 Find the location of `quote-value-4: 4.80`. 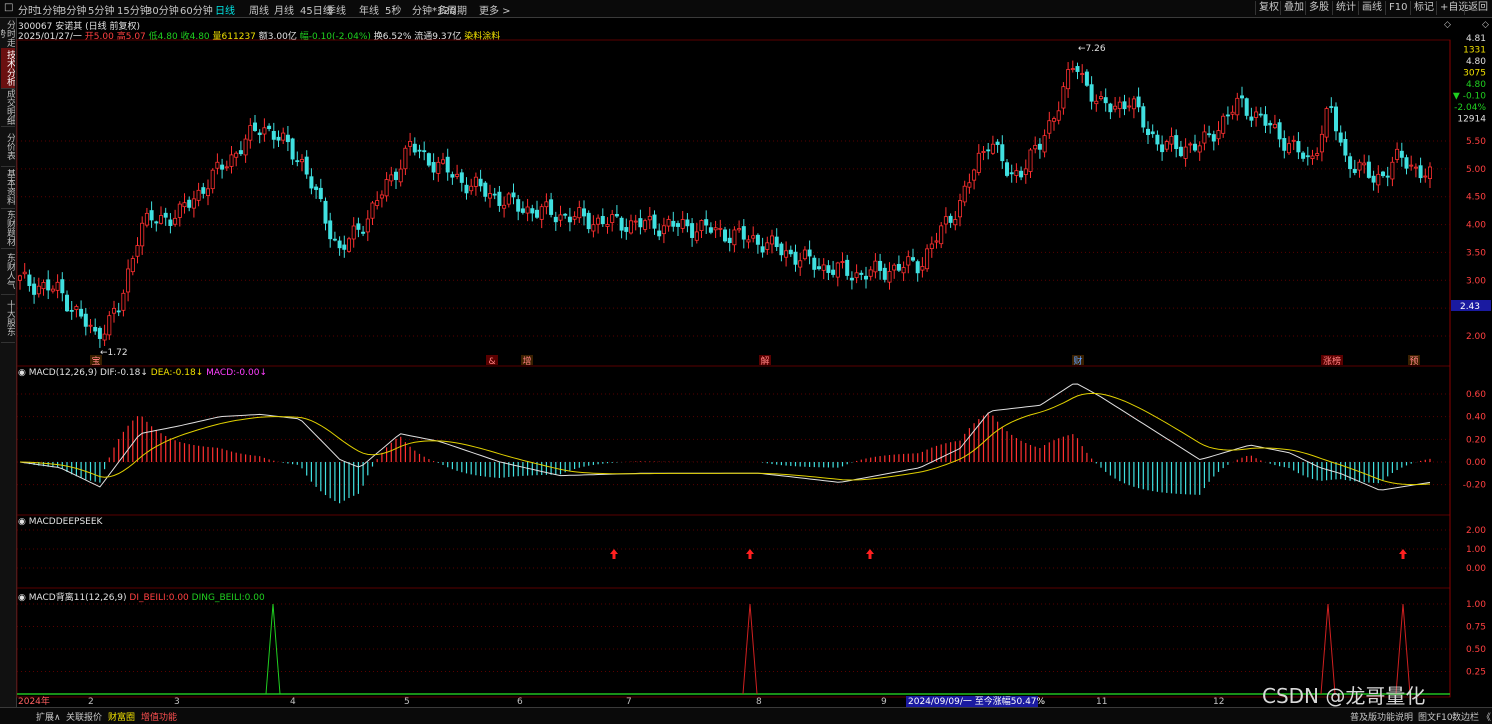

quote-value-4: 4.80 is located at coordinates (1476, 85).